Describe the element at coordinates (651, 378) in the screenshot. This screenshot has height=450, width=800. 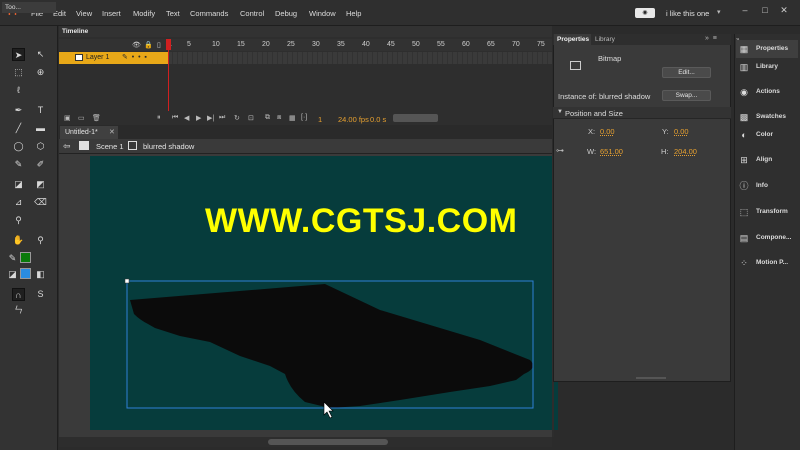
I see `panel-resize-grip` at that location.